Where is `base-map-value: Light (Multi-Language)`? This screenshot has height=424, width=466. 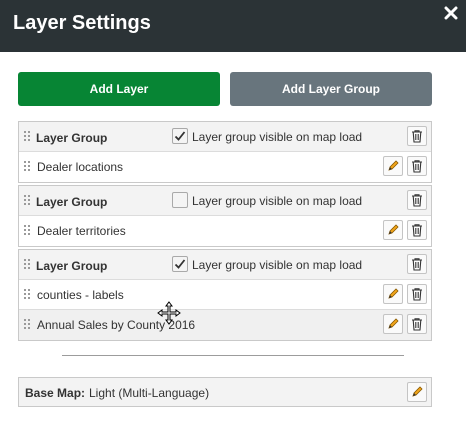
base-map-value: Light (Multi-Language) is located at coordinates (149, 393).